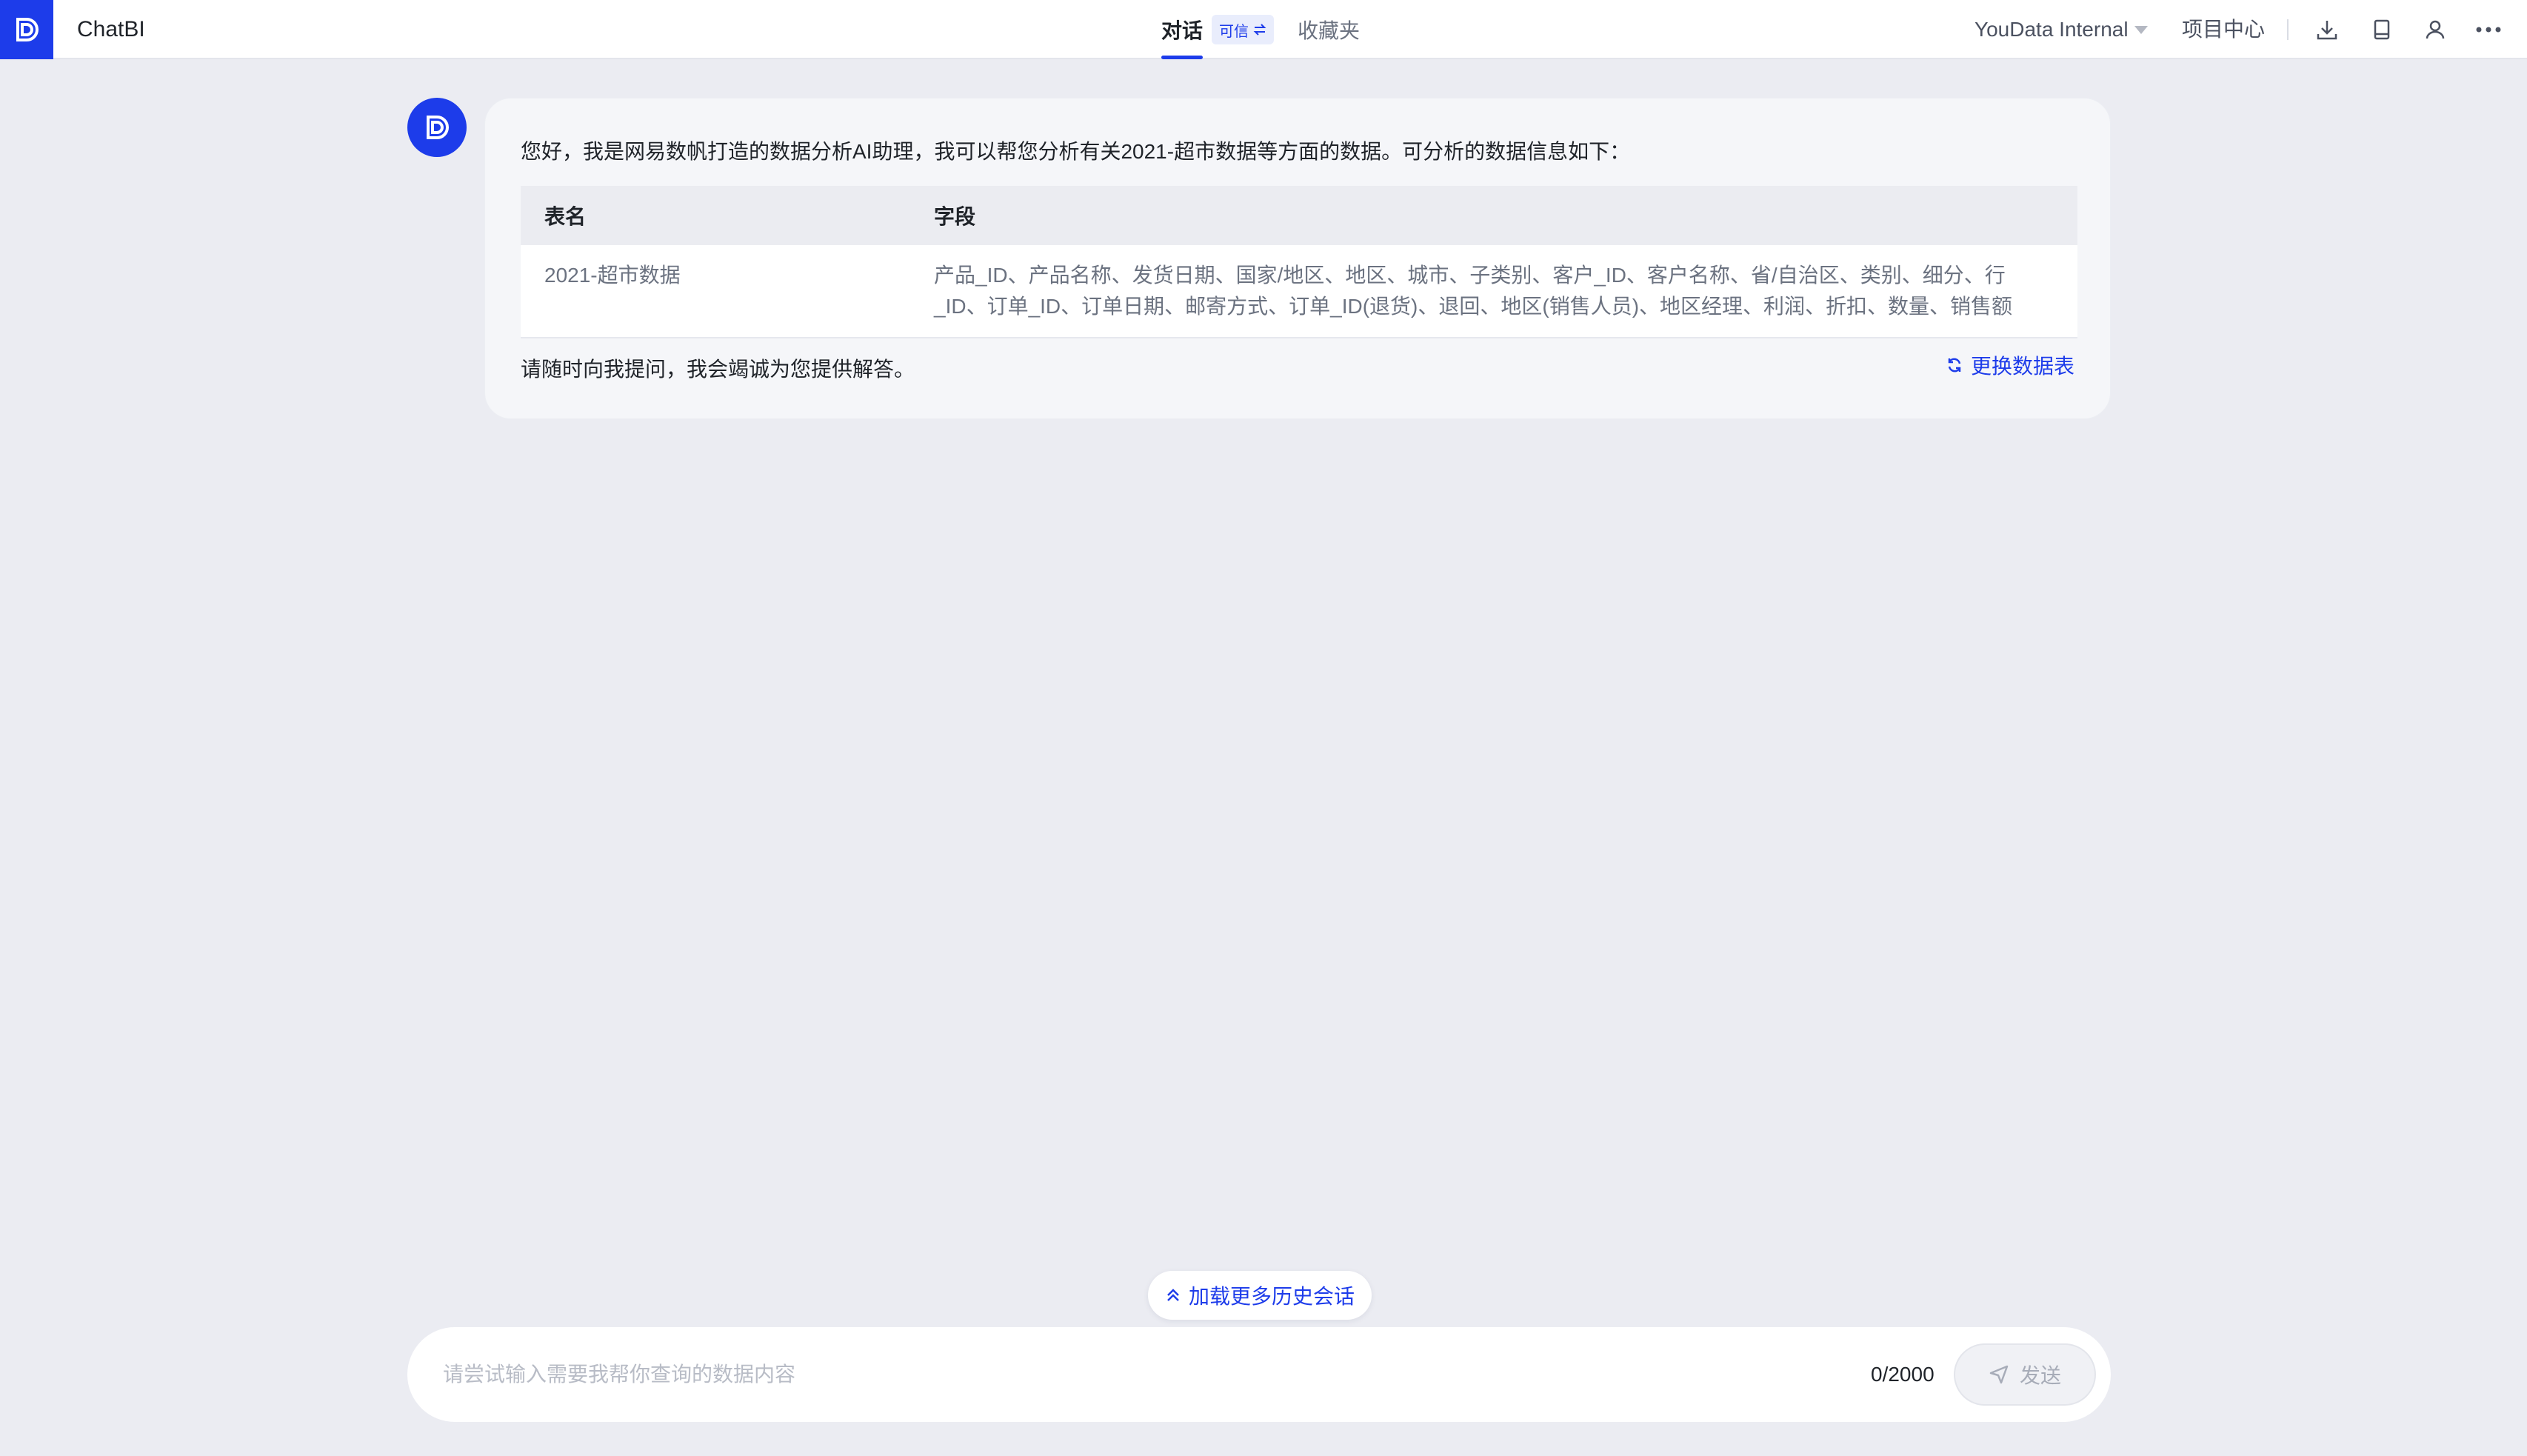 This screenshot has height=1456, width=2527. What do you see at coordinates (111, 29) in the screenshot?
I see `app-name: ChatBI` at bounding box center [111, 29].